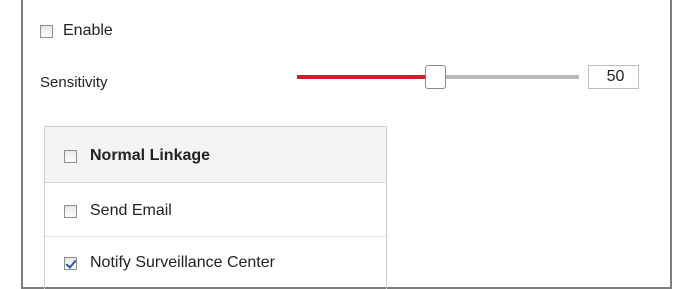 The height and width of the screenshot is (289, 675). Describe the element at coordinates (131, 210) in the screenshot. I see `send-email-label: Send Email` at that location.